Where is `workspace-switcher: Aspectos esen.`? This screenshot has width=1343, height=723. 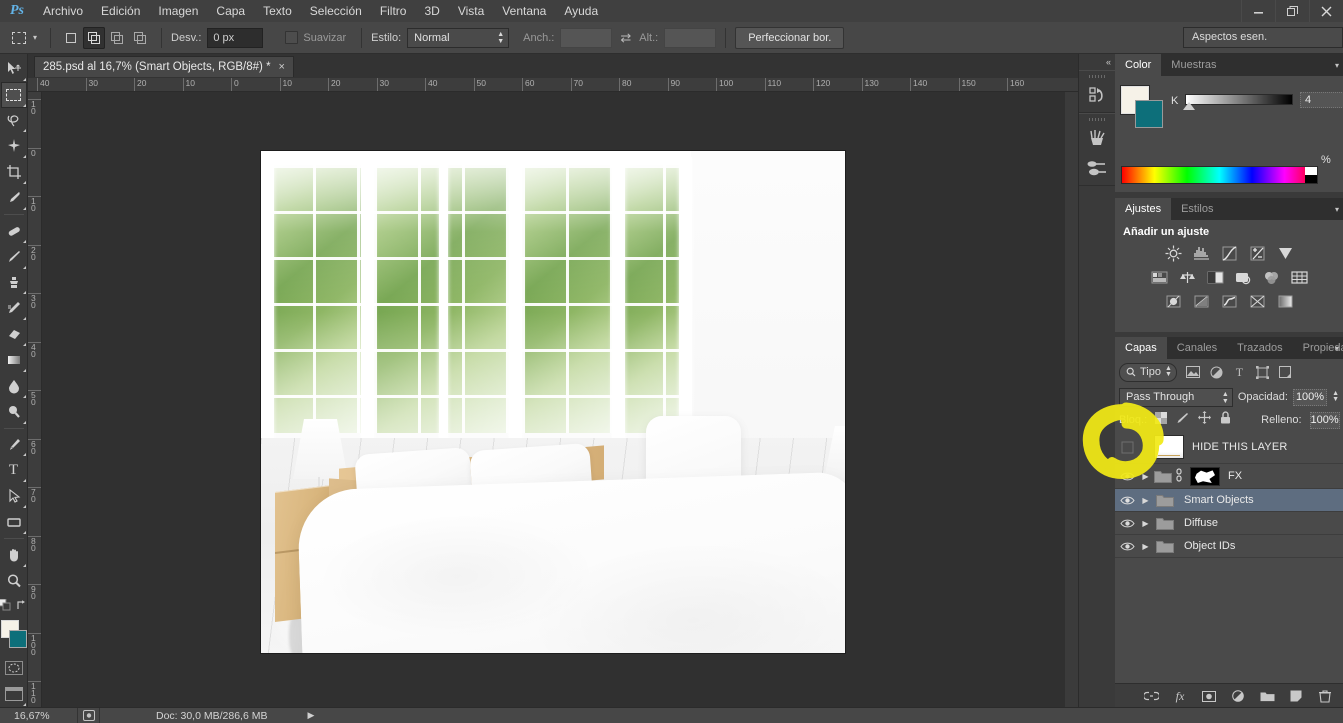 workspace-switcher: Aspectos esen. is located at coordinates (1263, 37).